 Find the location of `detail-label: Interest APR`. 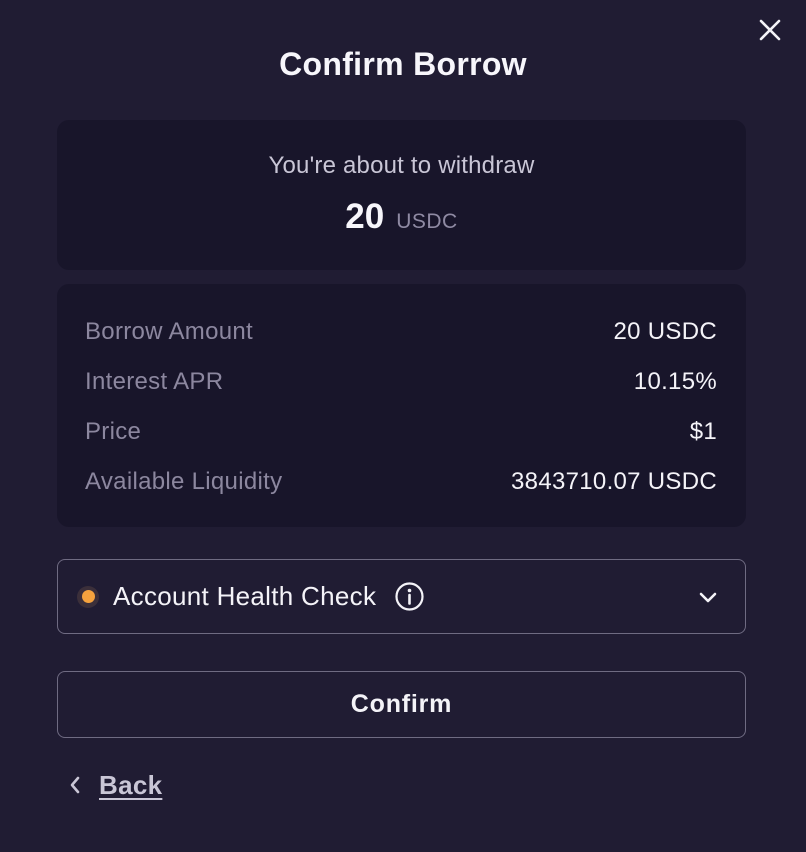

detail-label: Interest APR is located at coordinates (154, 381).